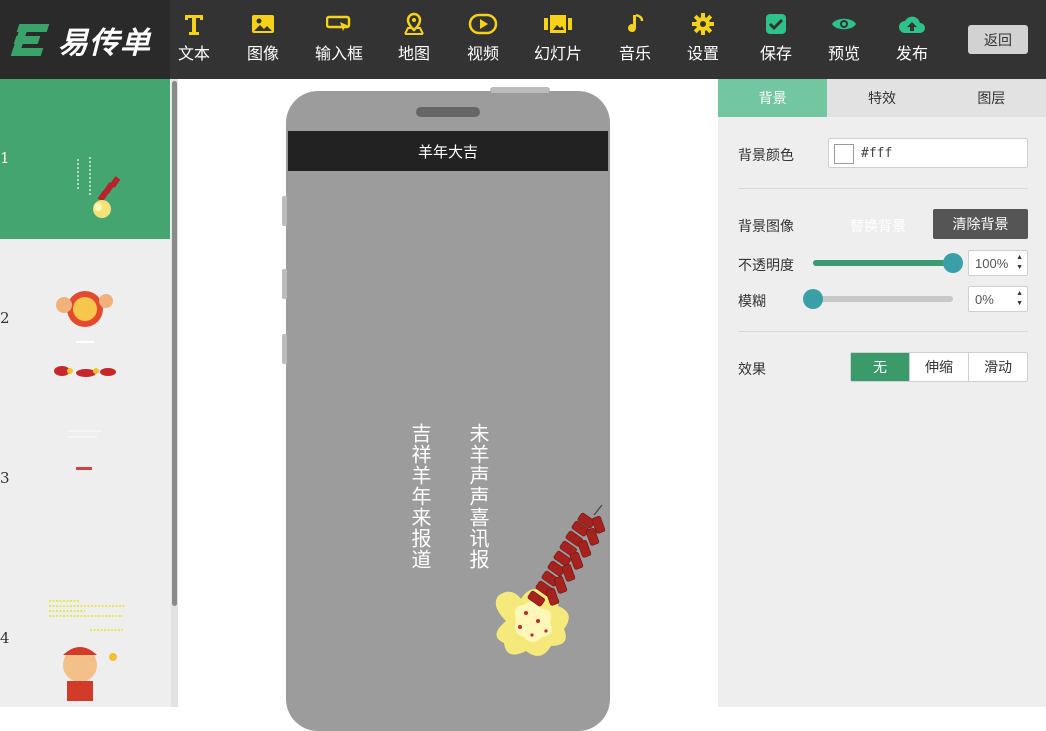  I want to click on bg-color-field: #fff, so click(928, 153).